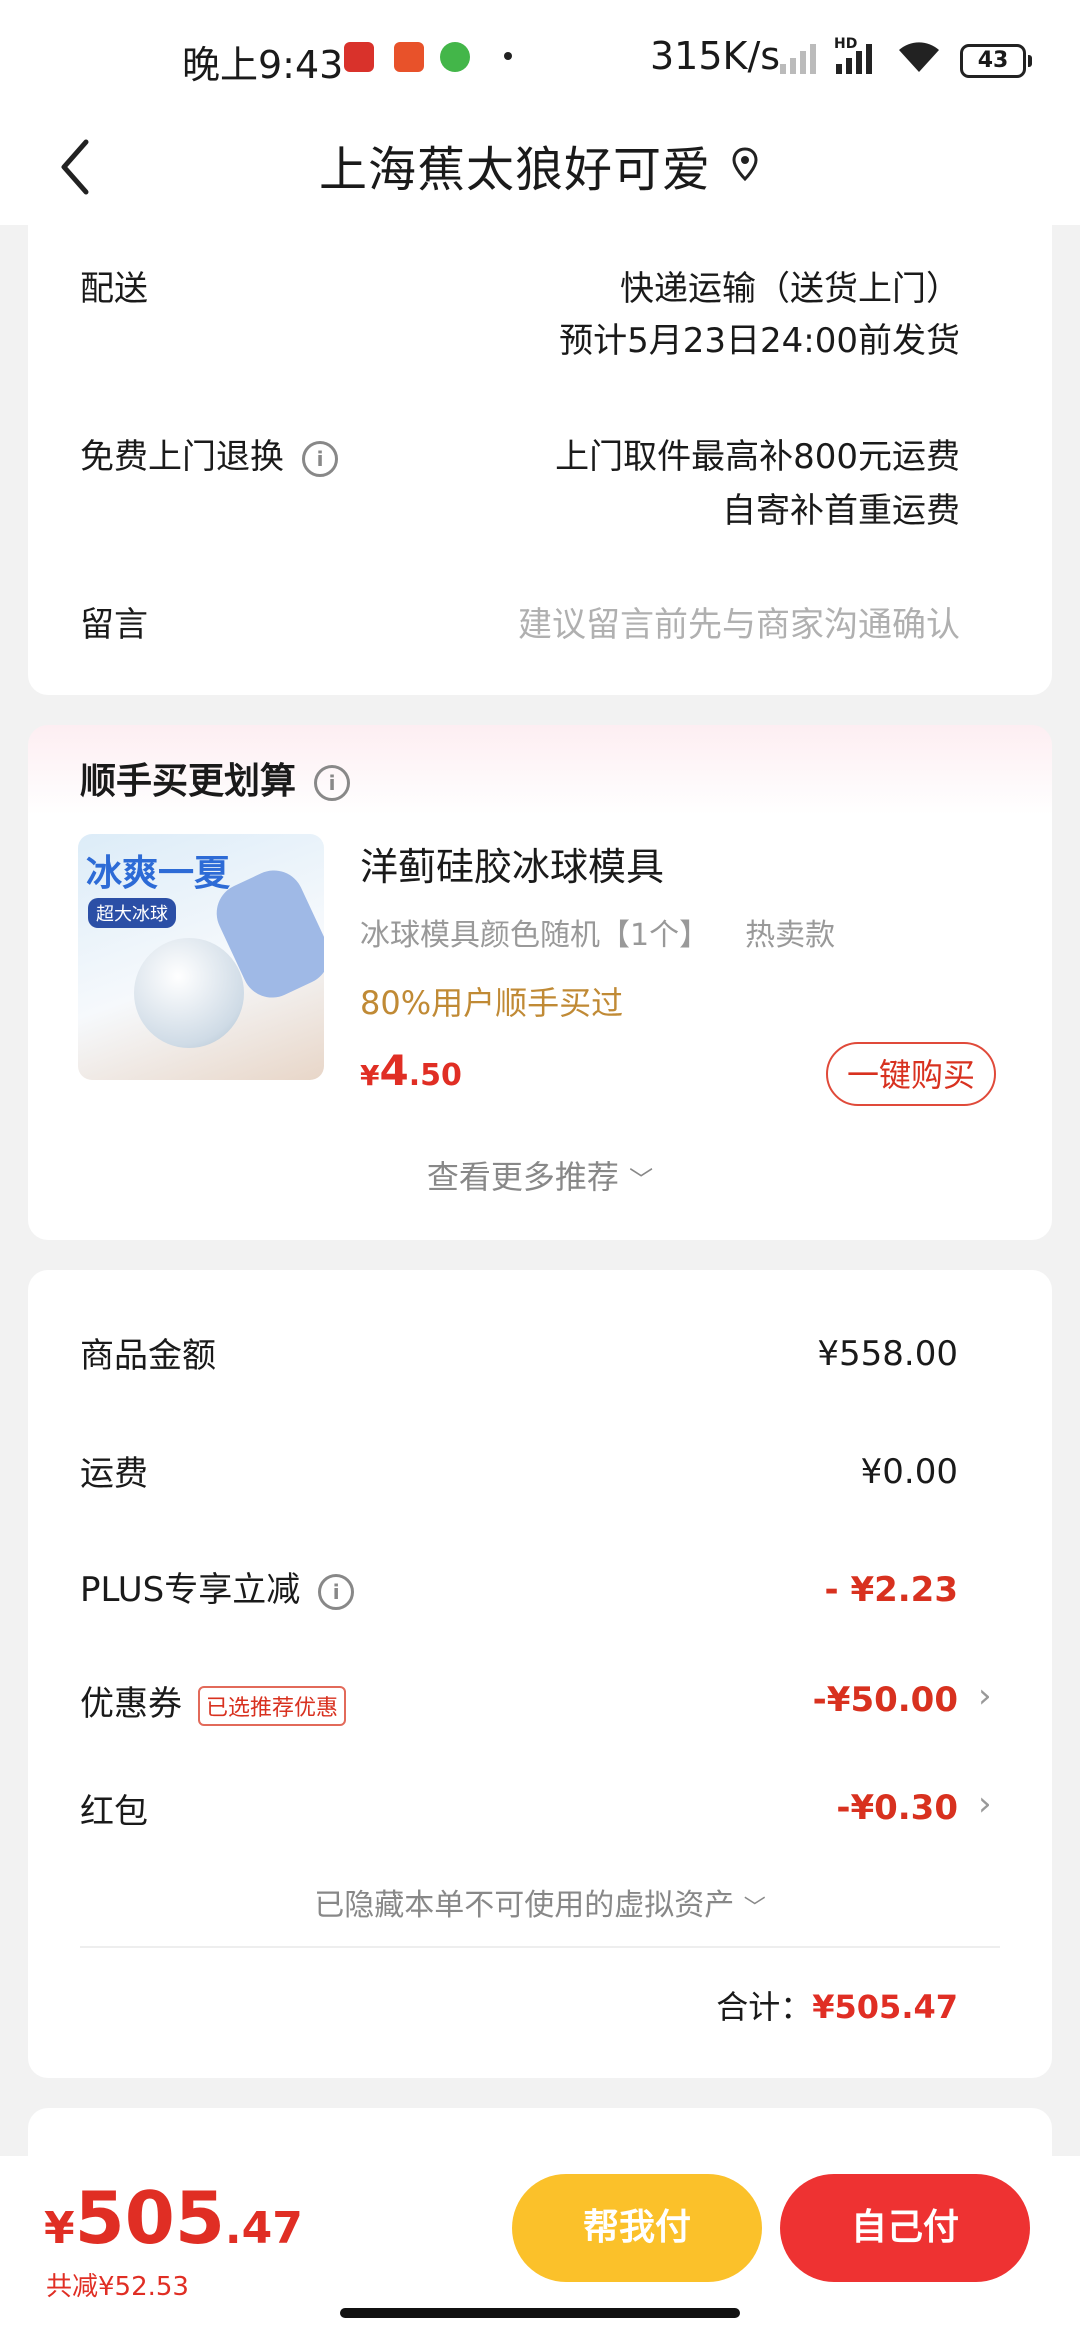  I want to click on shipping-label: 运费, so click(114, 1474).